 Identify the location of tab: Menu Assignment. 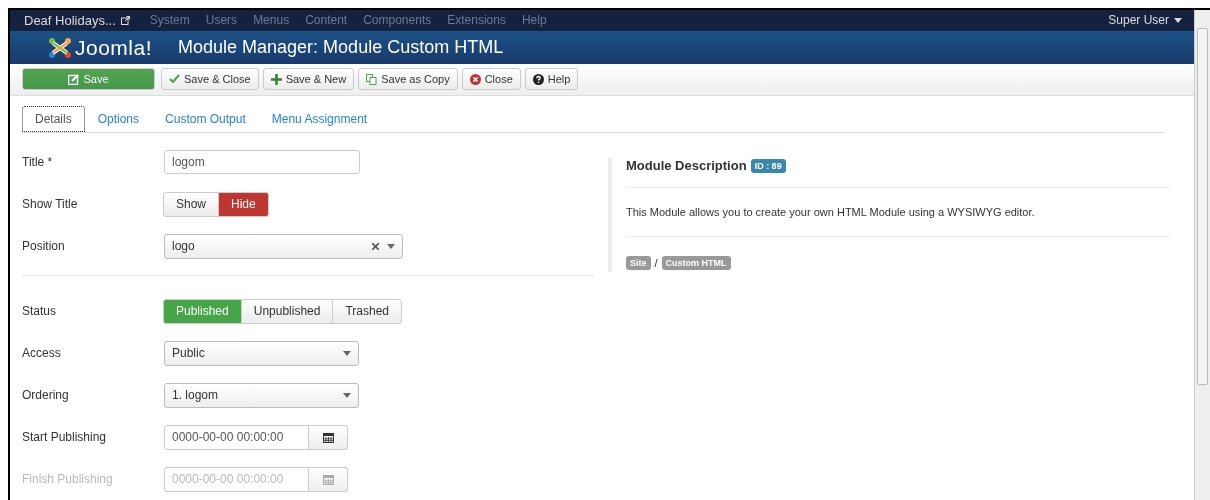
(319, 118).